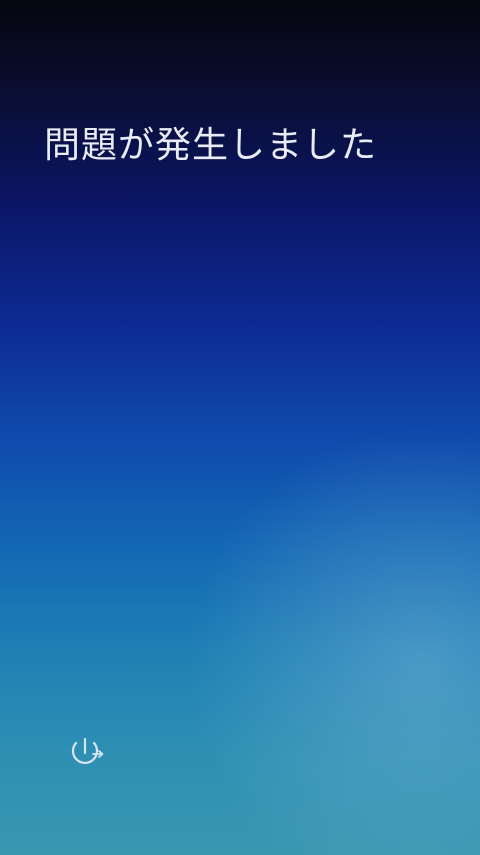 Image resolution: width=480 pixels, height=855 pixels. What do you see at coordinates (211, 145) in the screenshot?
I see `error-title: 問題が発生しました` at bounding box center [211, 145].